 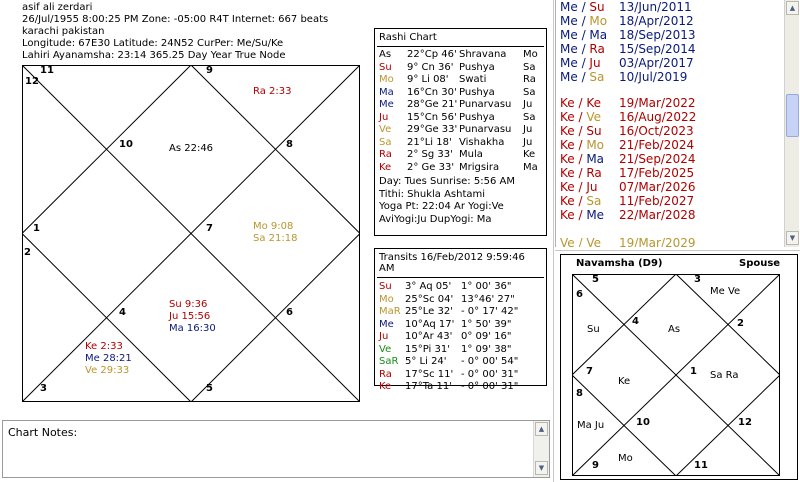 What do you see at coordinates (595, 215) in the screenshot?
I see `dasha-minor: Me` at bounding box center [595, 215].